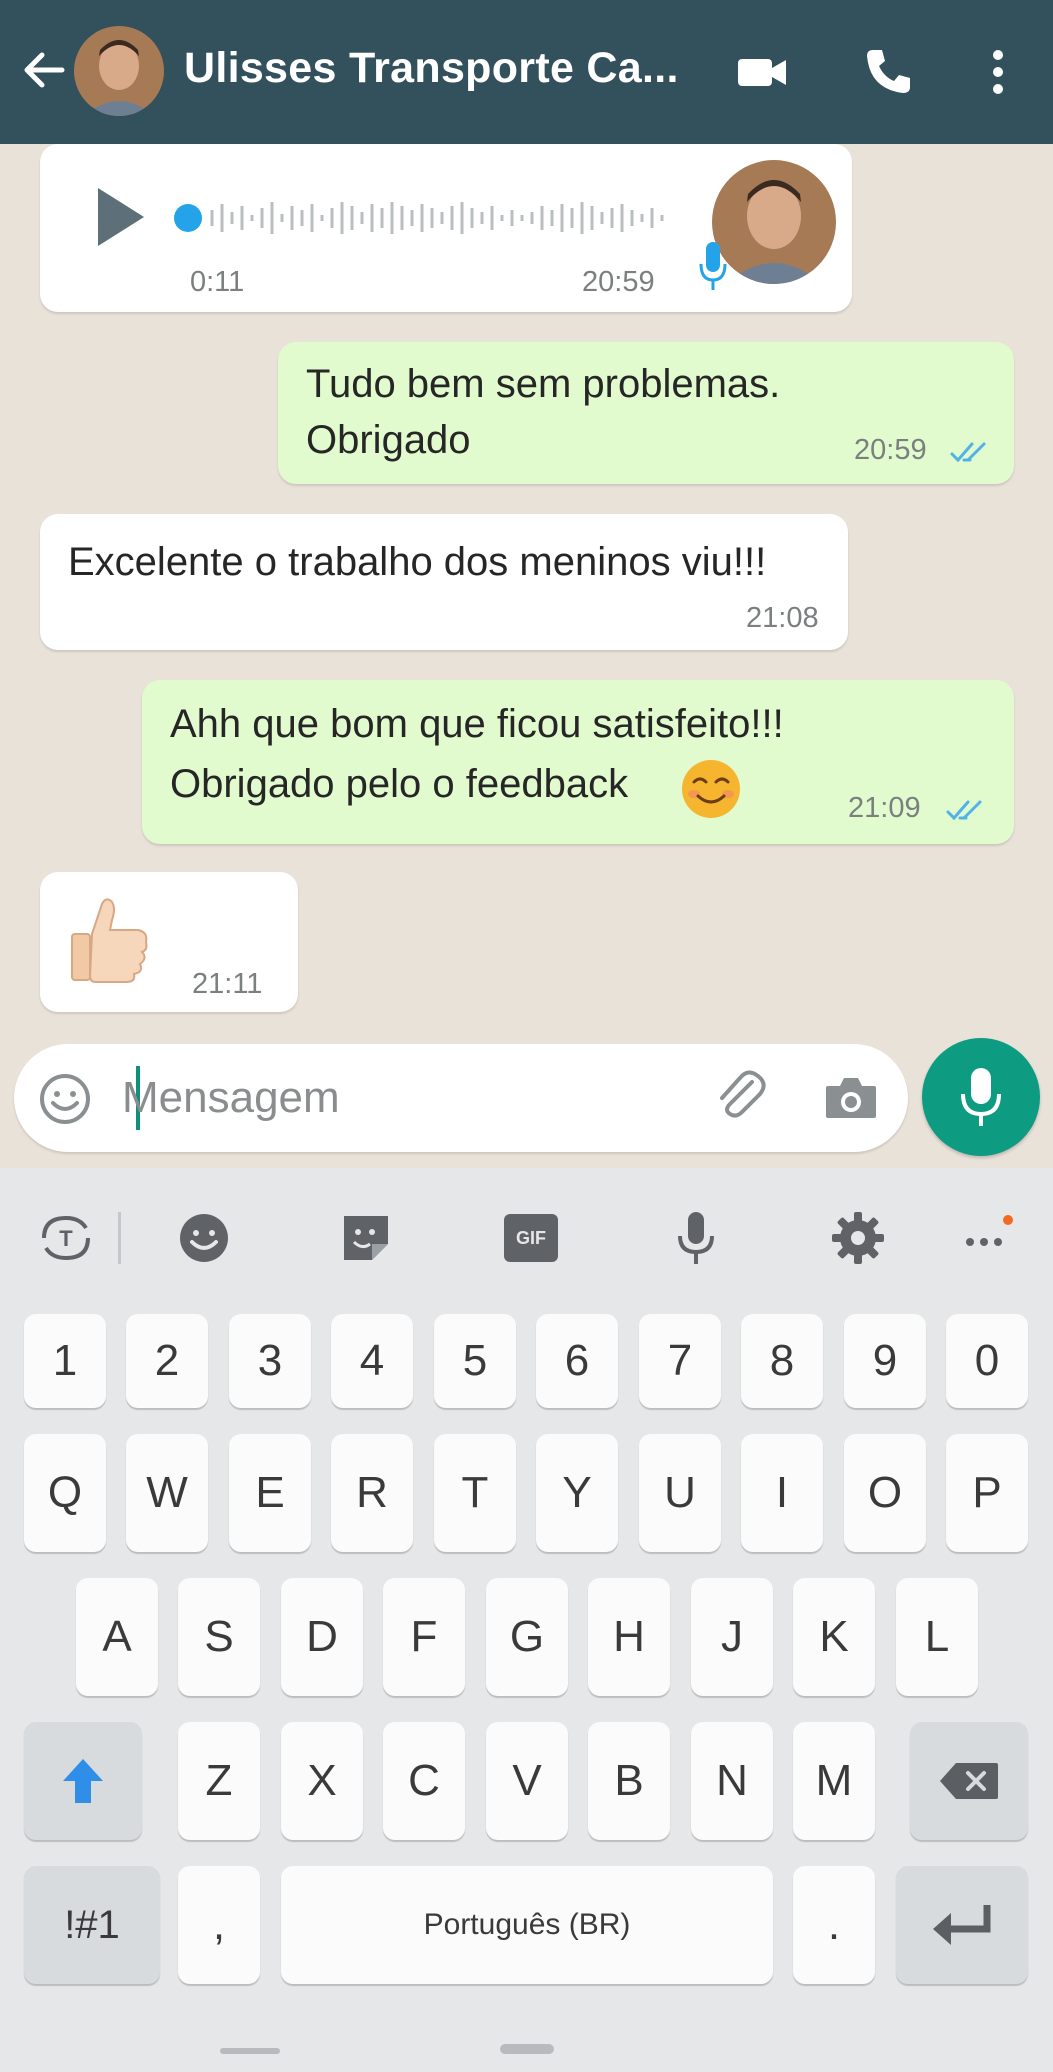 This screenshot has height=2072, width=1053. What do you see at coordinates (543, 384) in the screenshot?
I see `message-line: Tudo bem sem problemas.` at bounding box center [543, 384].